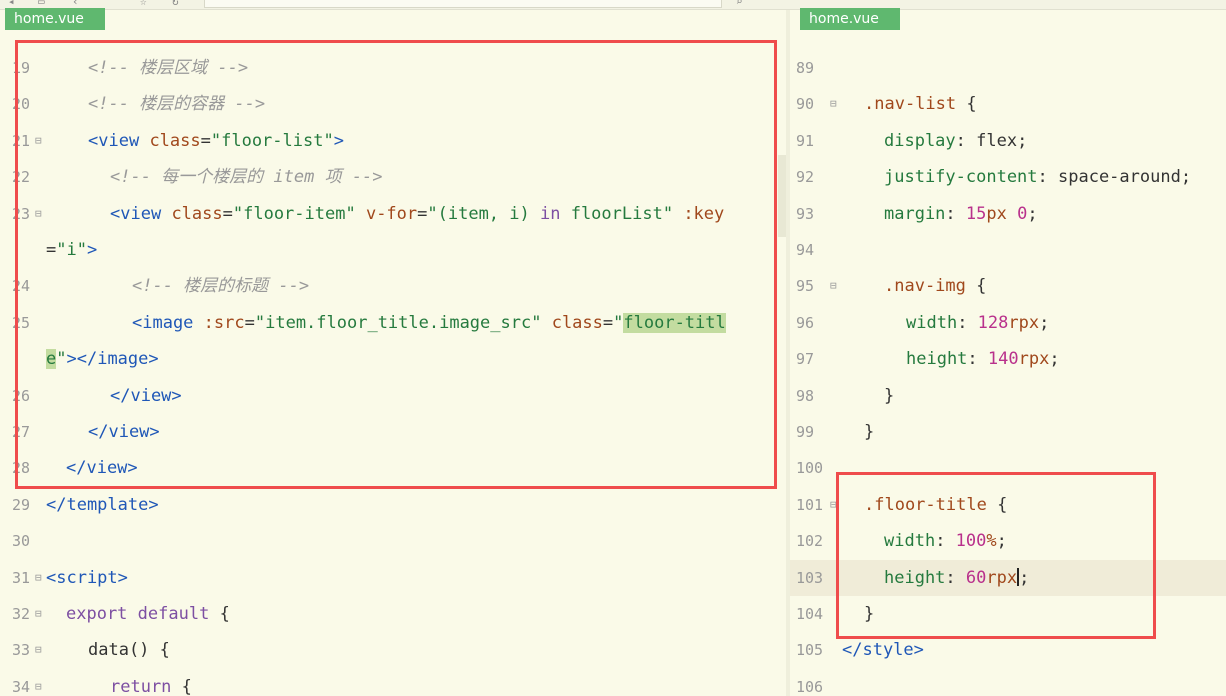 The height and width of the screenshot is (696, 1226). Describe the element at coordinates (983, 359) in the screenshot. I see `code-text: height: 140rpx;` at that location.